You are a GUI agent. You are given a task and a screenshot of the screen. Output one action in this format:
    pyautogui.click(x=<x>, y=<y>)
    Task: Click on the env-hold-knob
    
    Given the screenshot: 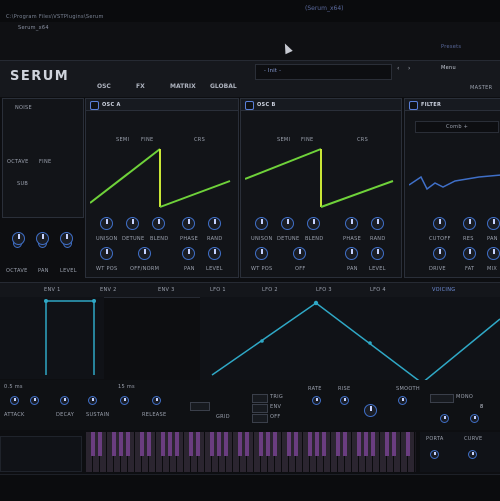 What is the action you would take?
    pyautogui.click(x=34, y=400)
    